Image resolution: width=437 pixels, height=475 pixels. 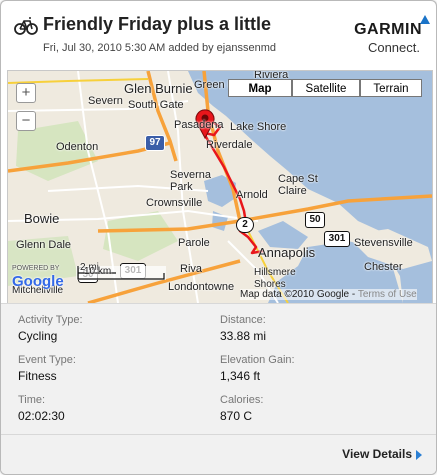 I want to click on calories-value: 870 C, so click(x=236, y=416).